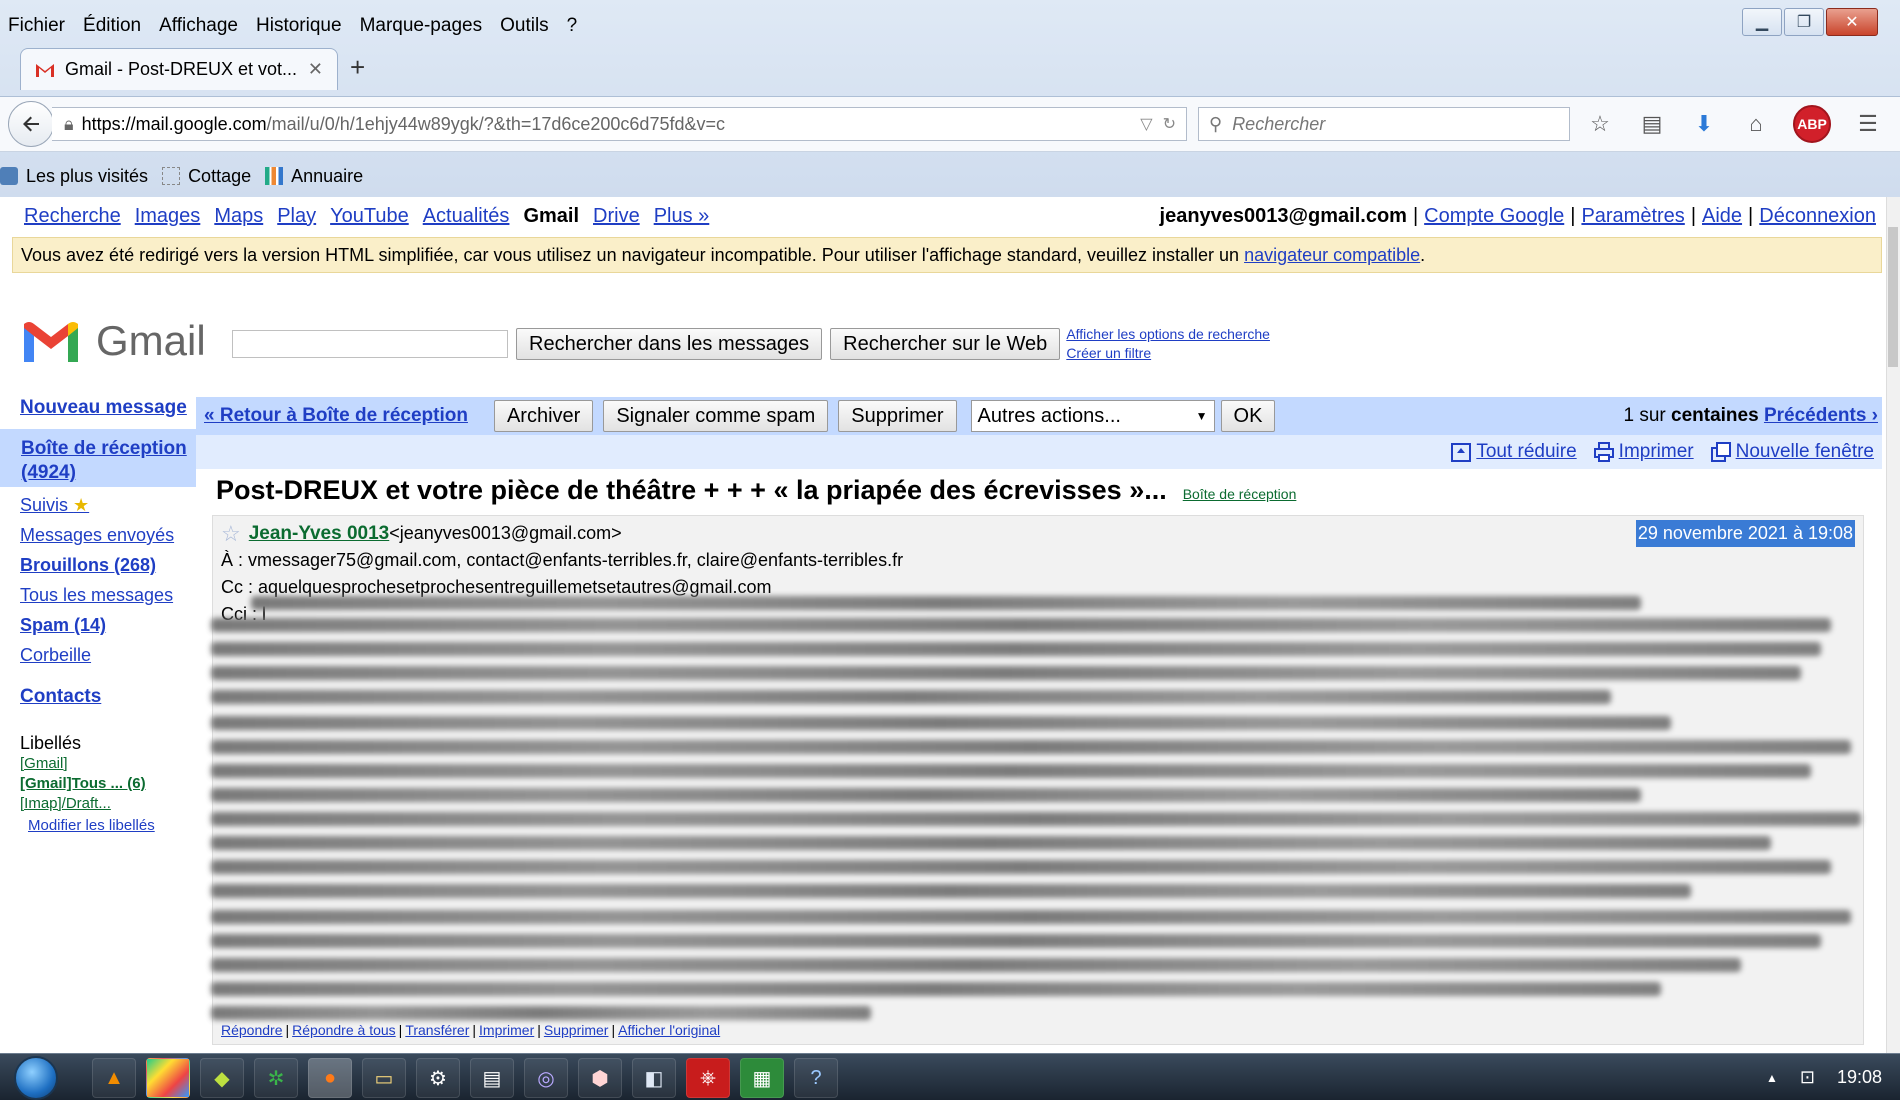 Image resolution: width=1900 pixels, height=1100 pixels. Describe the element at coordinates (179, 69) in the screenshot. I see `tab-gmail: Gmail - Post-DREUX et vot... ✕` at that location.